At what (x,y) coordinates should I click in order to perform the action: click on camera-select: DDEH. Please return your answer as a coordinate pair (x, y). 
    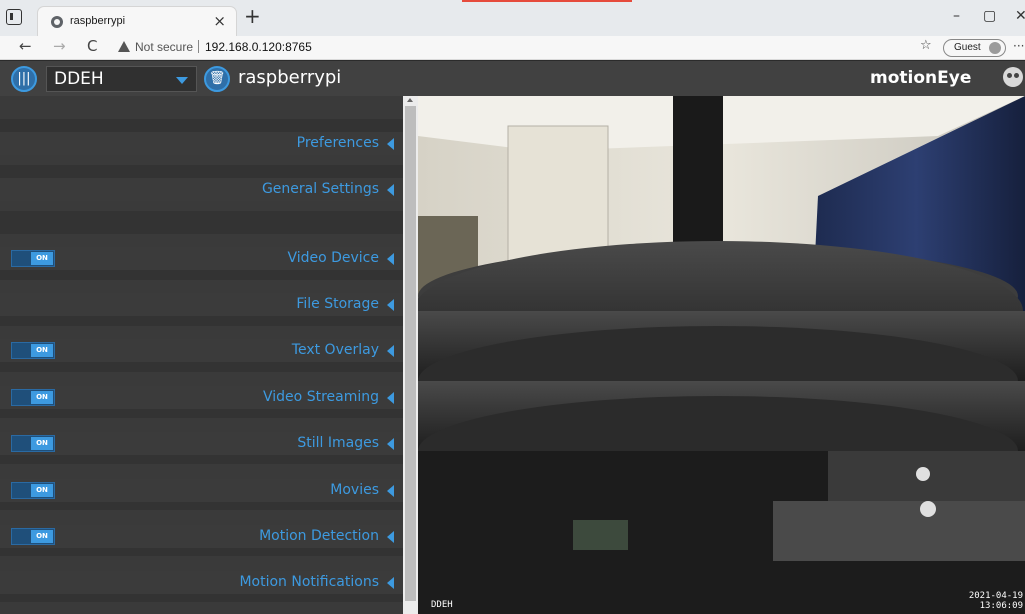
    Looking at the image, I should click on (121, 79).